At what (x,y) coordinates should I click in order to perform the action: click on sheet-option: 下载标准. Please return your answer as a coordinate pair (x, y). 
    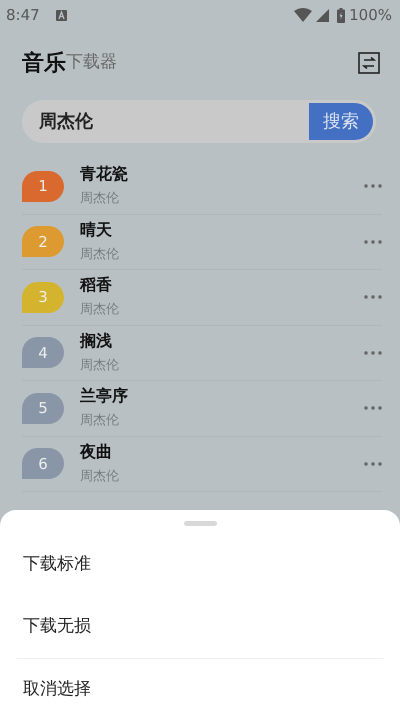
    Looking at the image, I should click on (200, 565).